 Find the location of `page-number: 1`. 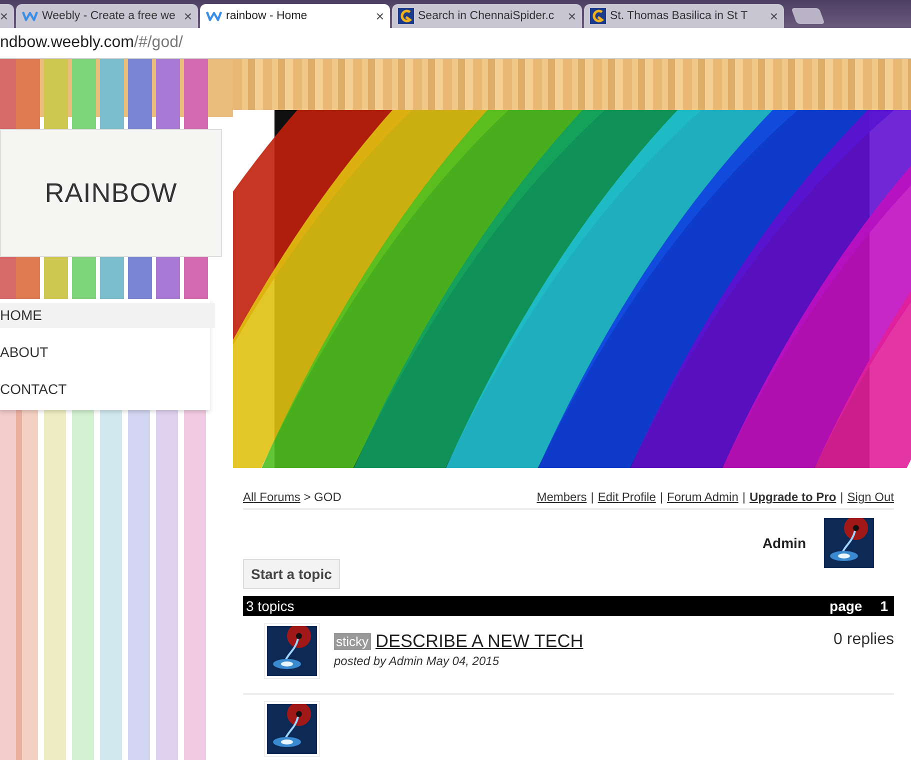

page-number: 1 is located at coordinates (884, 606).